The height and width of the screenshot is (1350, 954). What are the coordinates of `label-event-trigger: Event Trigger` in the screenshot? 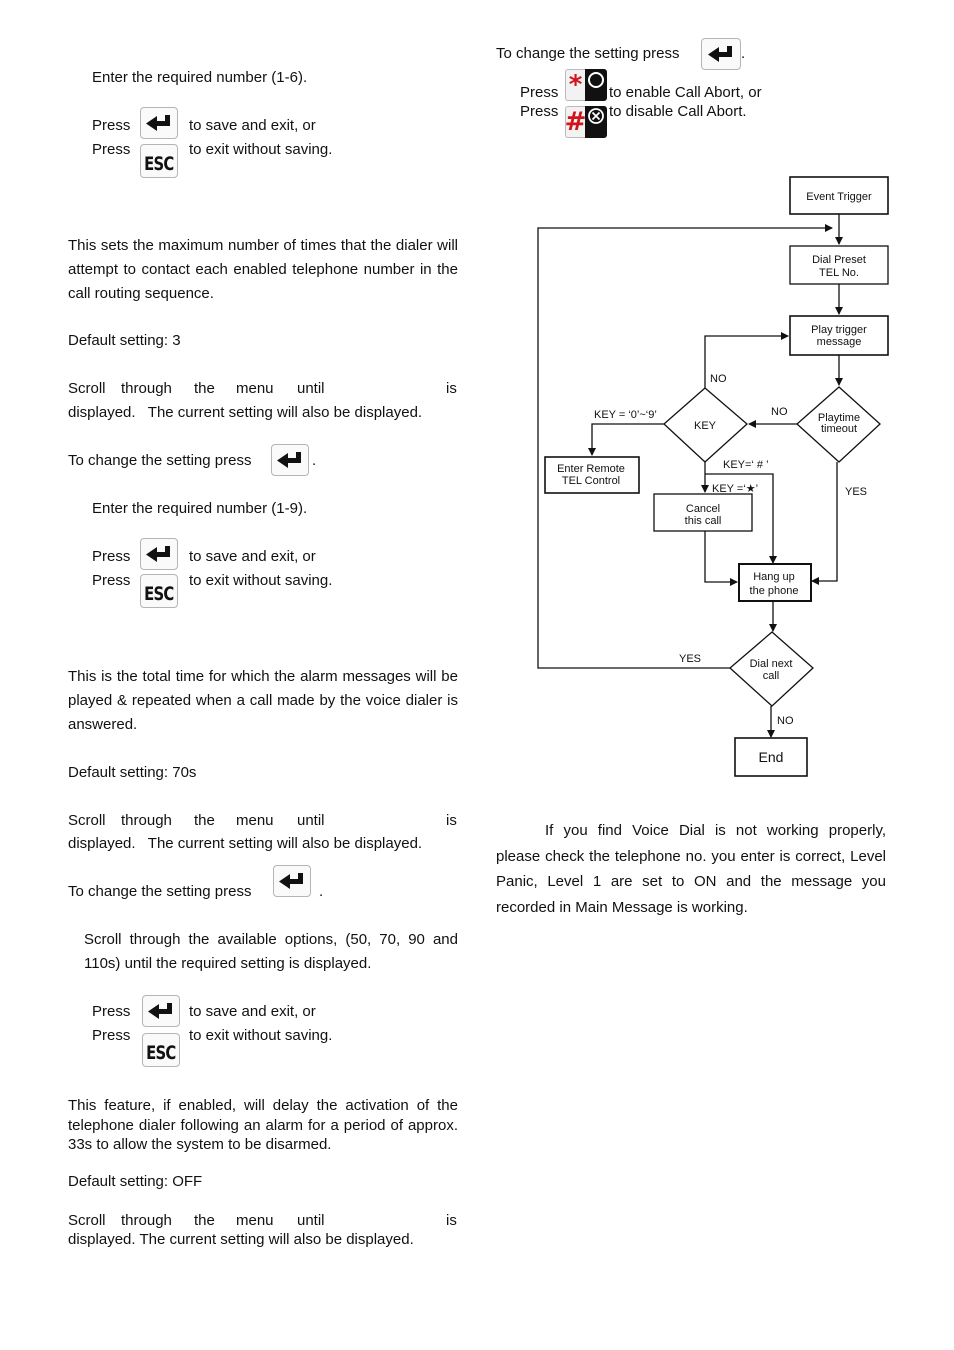 It's located at (839, 197).